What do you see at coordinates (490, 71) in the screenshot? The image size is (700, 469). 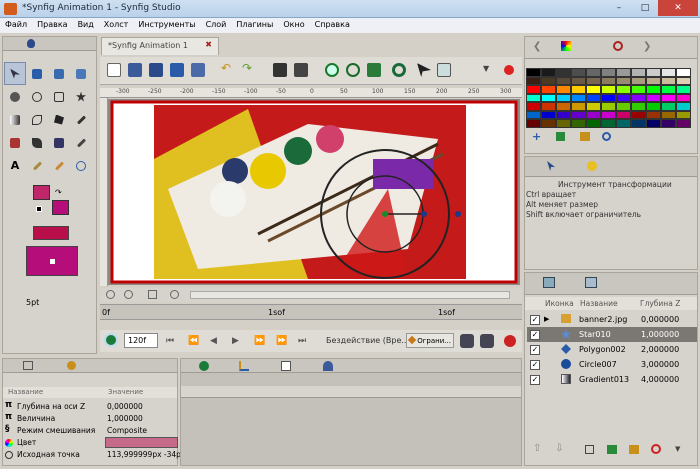 I see `canvas-menu-chevron-icon: ▼` at bounding box center [490, 71].